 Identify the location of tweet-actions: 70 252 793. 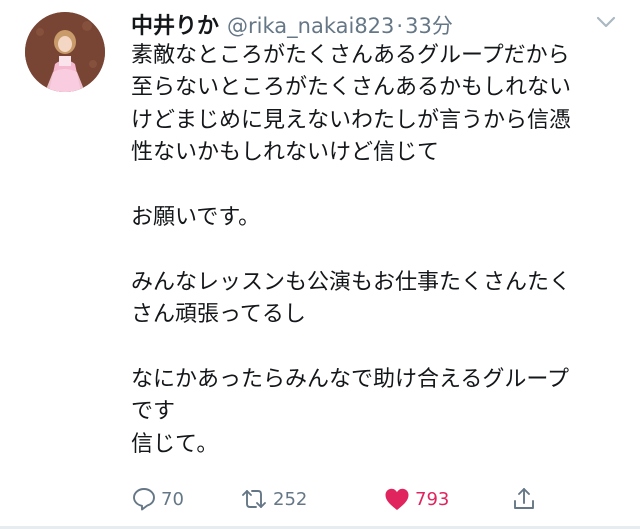
(371, 499).